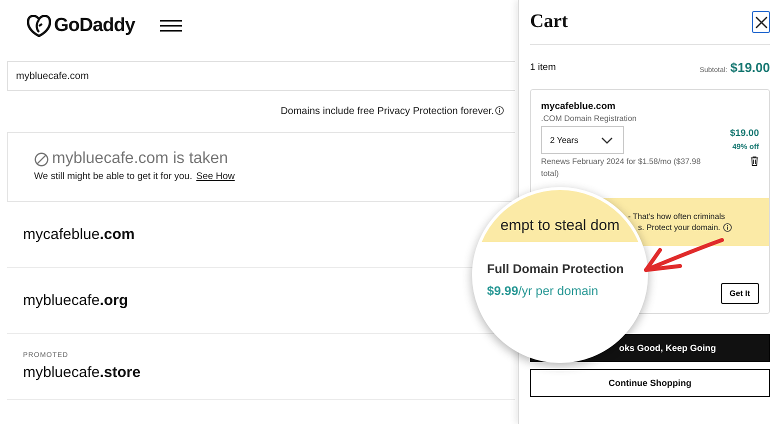 Image resolution: width=775 pixels, height=424 pixels. I want to click on unavailable-icon, so click(41, 159).